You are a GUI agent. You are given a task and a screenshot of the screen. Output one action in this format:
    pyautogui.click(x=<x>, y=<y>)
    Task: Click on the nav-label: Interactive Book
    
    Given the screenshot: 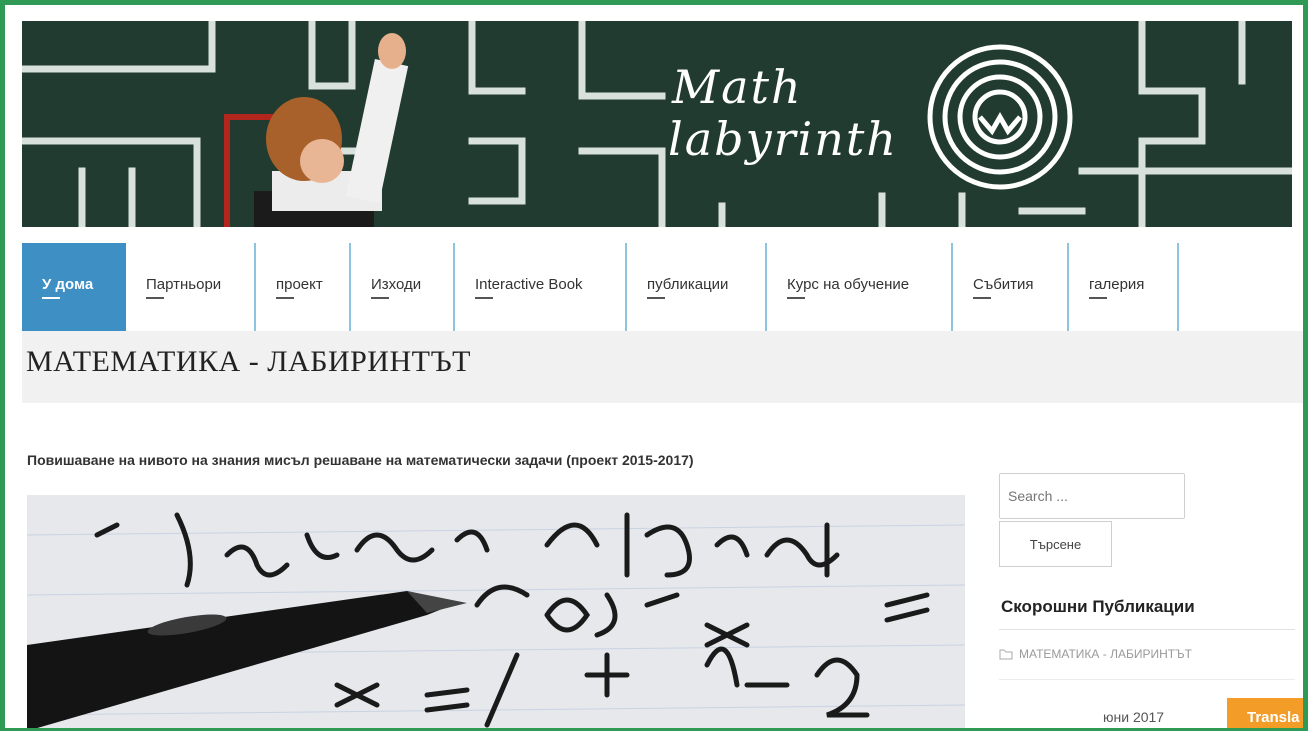 What is the action you would take?
    pyautogui.click(x=529, y=284)
    